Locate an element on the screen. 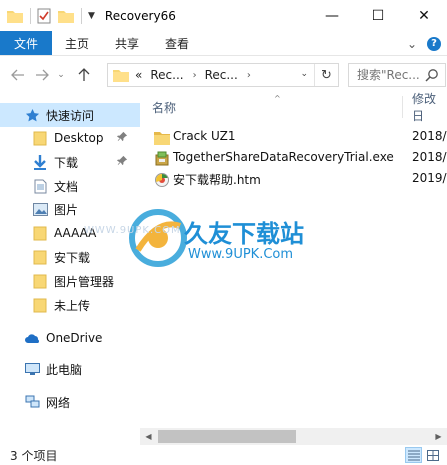  nav-item-picture-manager: 图片管理器 is located at coordinates (70, 281).